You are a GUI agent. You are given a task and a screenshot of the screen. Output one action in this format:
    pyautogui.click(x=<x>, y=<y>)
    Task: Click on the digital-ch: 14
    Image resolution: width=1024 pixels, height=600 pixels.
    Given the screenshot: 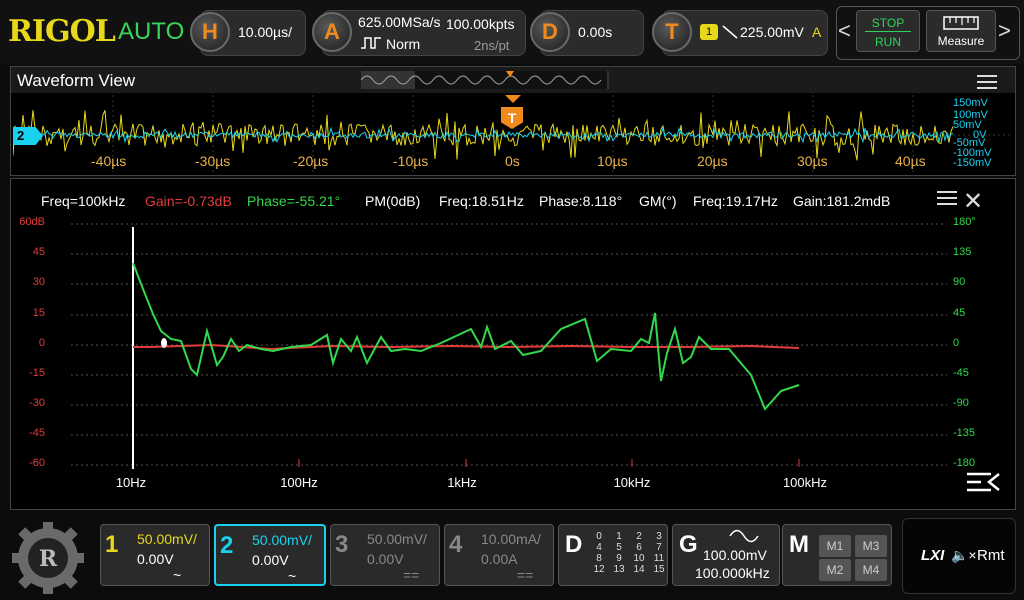 What is the action you would take?
    pyautogui.click(x=639, y=569)
    